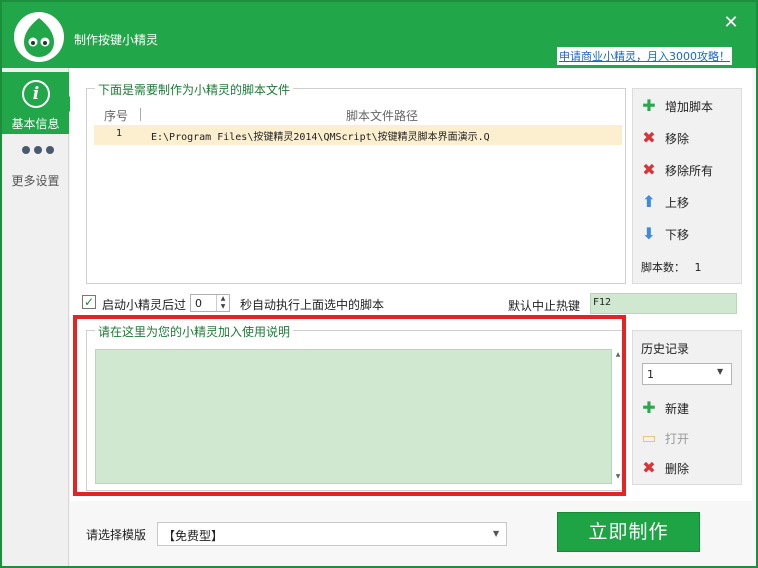 The width and height of the screenshot is (758, 568). What do you see at coordinates (689, 170) in the screenshot?
I see `button-label: 移除所有` at bounding box center [689, 170].